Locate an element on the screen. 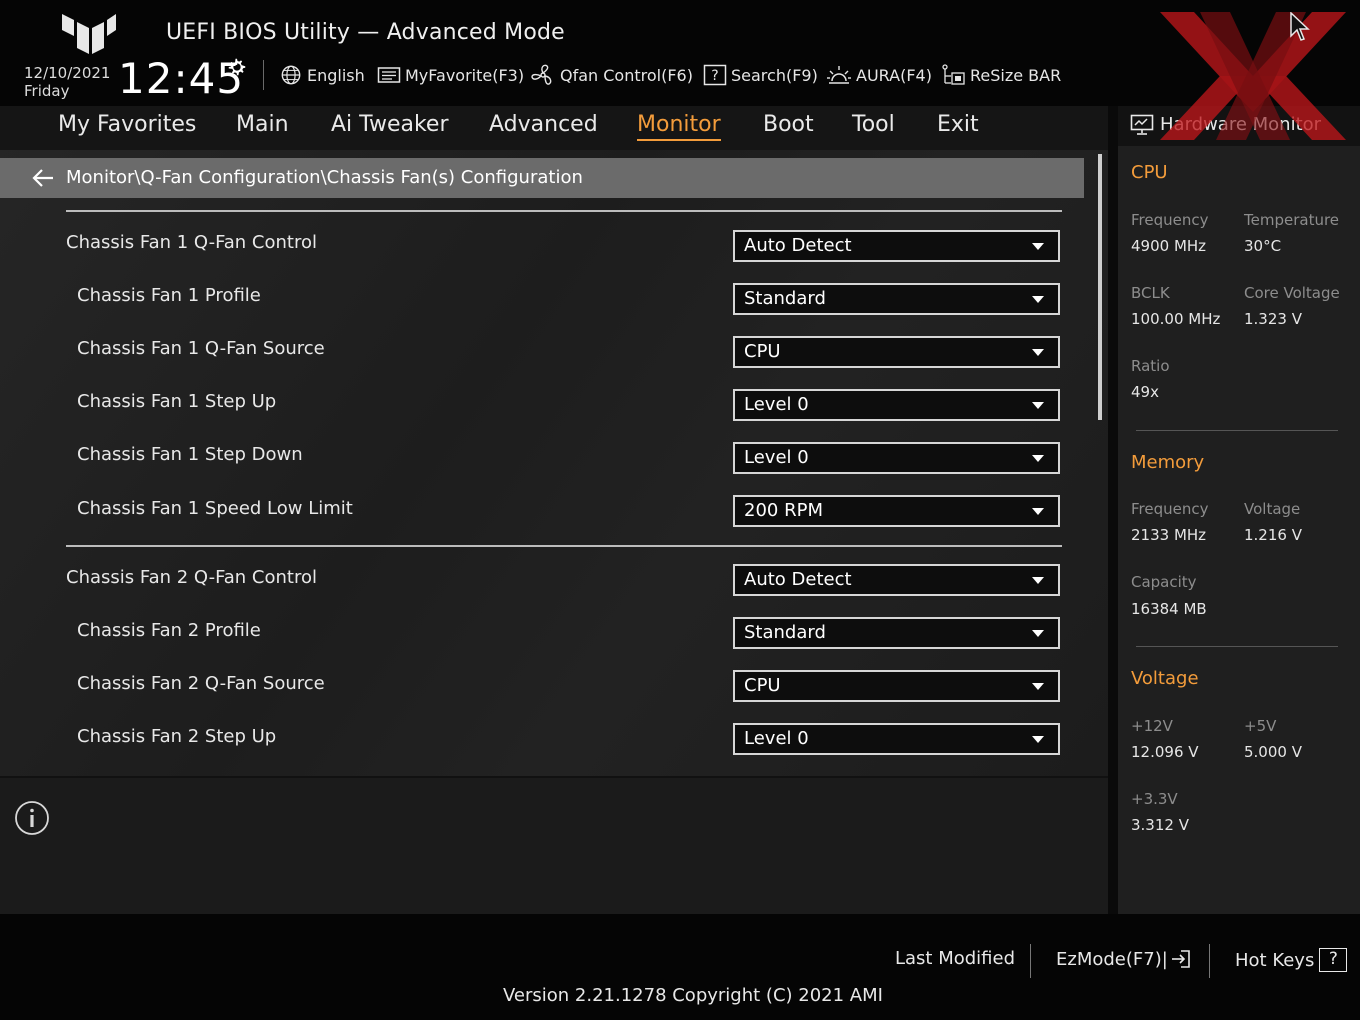 The image size is (1360, 1020). globe-icon is located at coordinates (291, 75).